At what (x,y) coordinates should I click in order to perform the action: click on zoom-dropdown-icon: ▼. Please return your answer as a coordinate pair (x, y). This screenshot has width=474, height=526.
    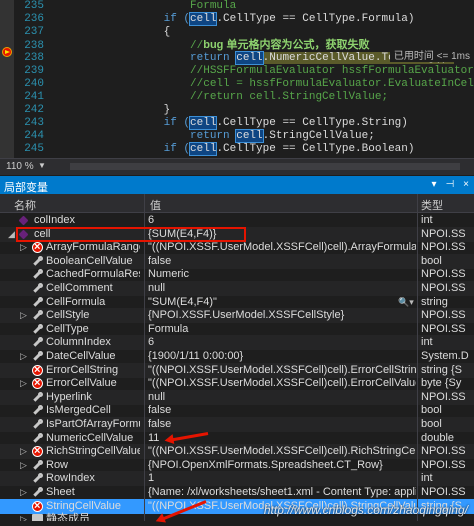
    Looking at the image, I should click on (42, 165).